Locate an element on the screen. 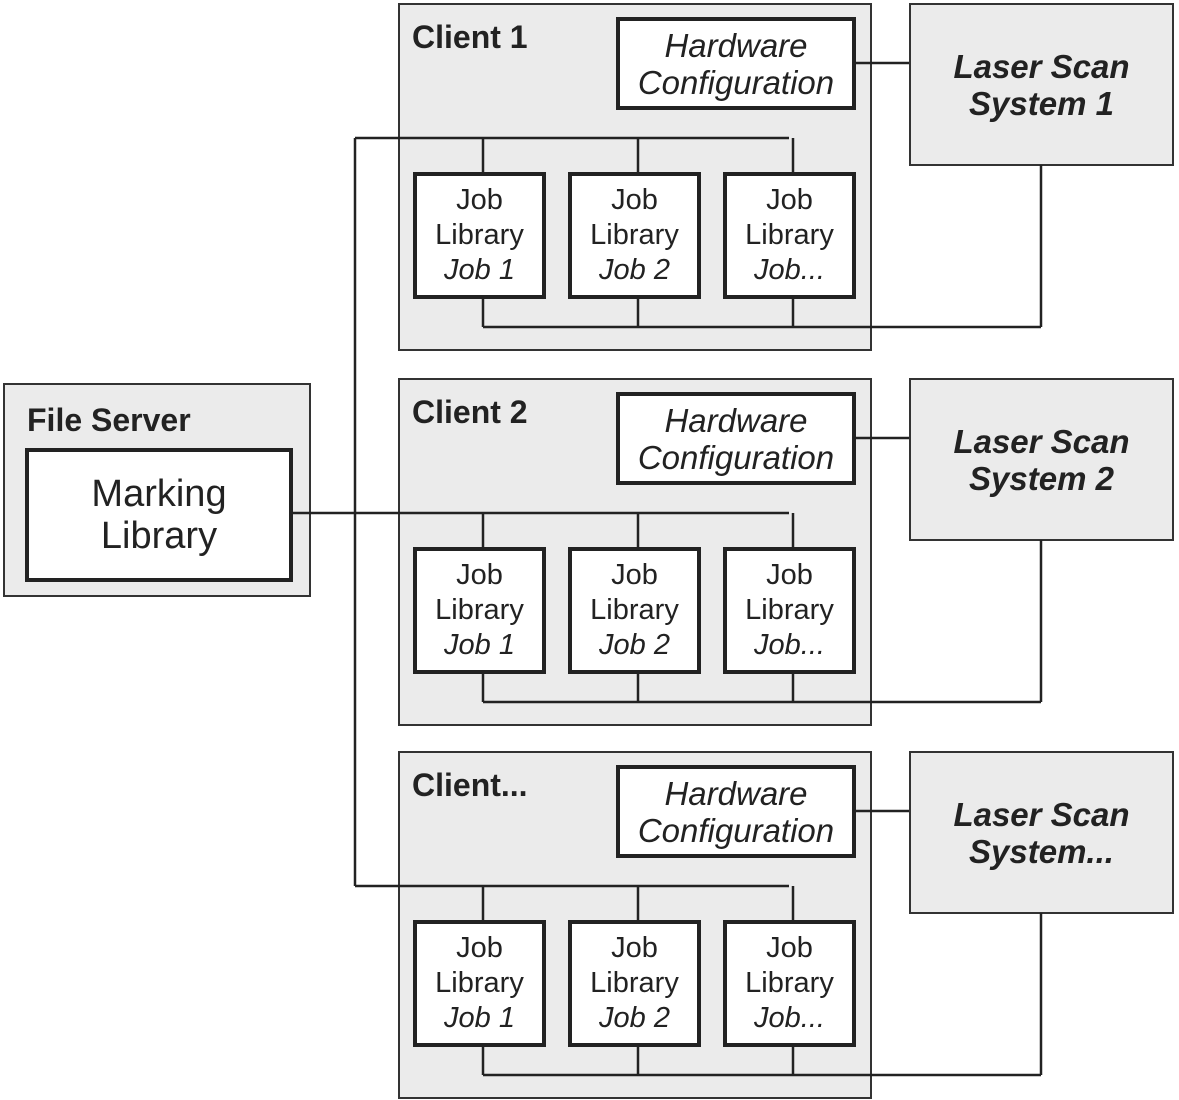 The height and width of the screenshot is (1100, 1179). file-server-box: File Server Marking Library is located at coordinates (157, 490).